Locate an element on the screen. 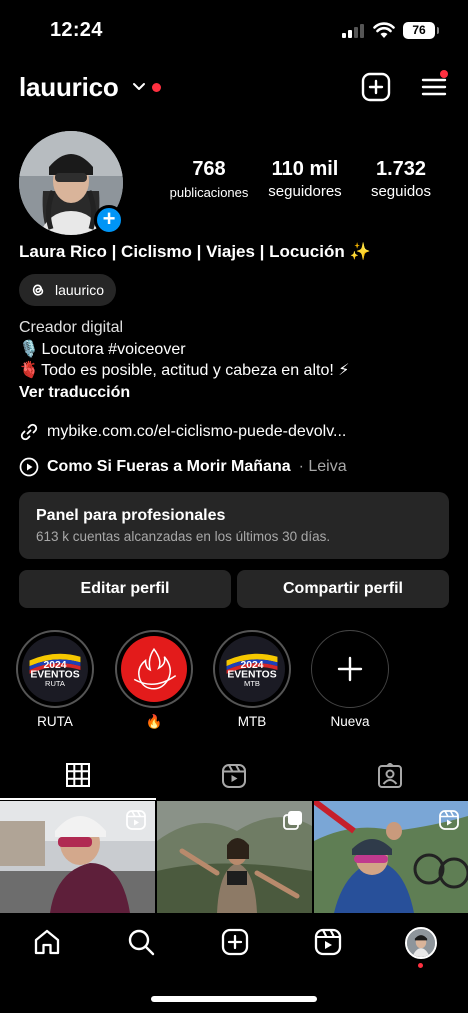  highlight-cover: 2024 EVENTOS MTB is located at coordinates (252, 669).